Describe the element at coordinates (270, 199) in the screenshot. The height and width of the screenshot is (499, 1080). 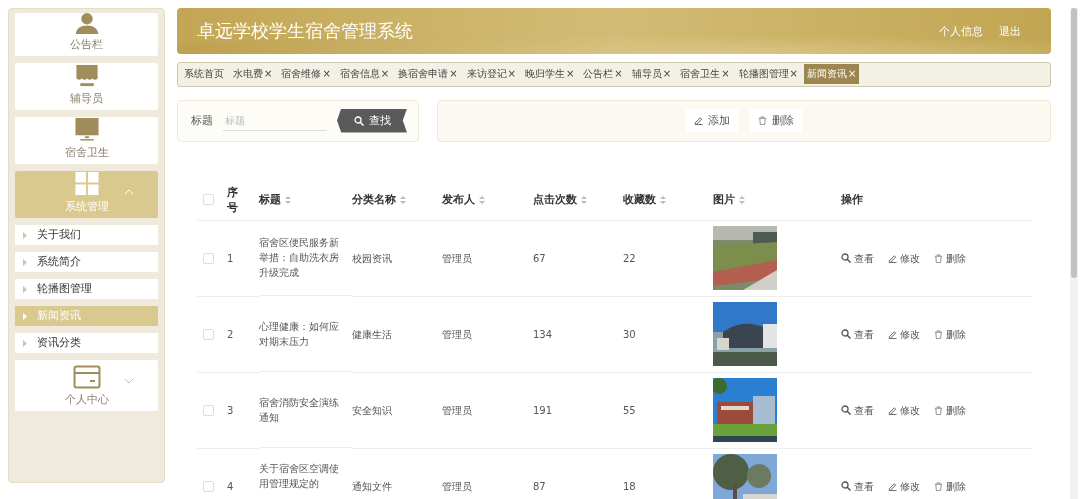
I see `column-header: 标题` at that location.